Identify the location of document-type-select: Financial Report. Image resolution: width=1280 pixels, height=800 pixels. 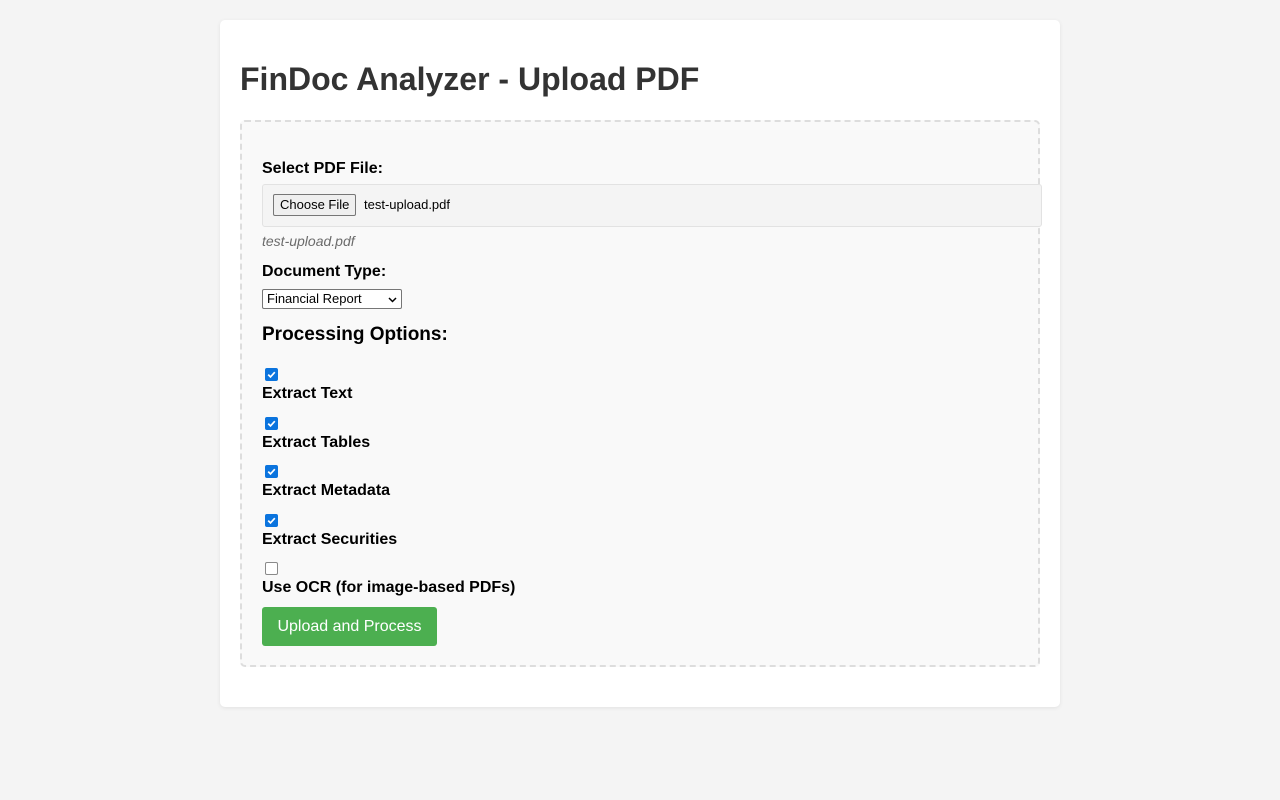
(332, 299).